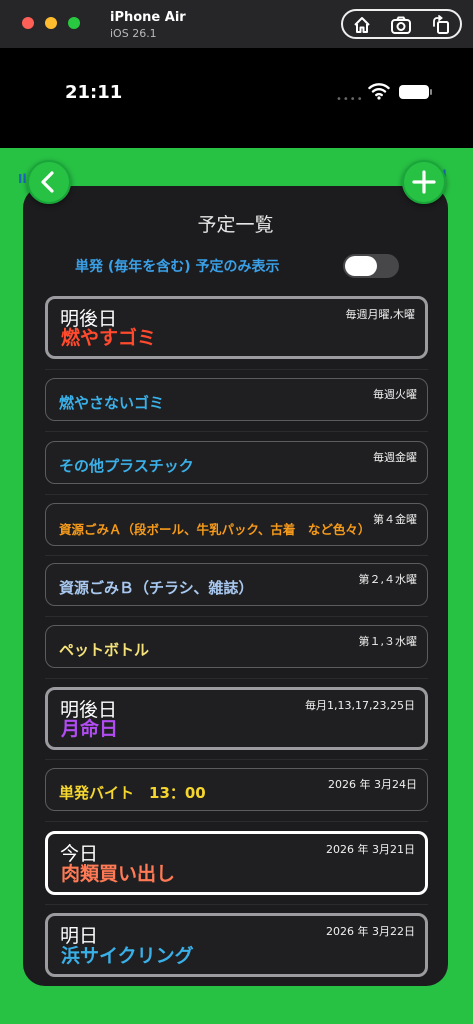 This screenshot has width=473, height=1024. Describe the element at coordinates (236, 327) in the screenshot. I see `schedule-item: 明後日 毎週月曜,木曜 燃やすゴミ` at that location.